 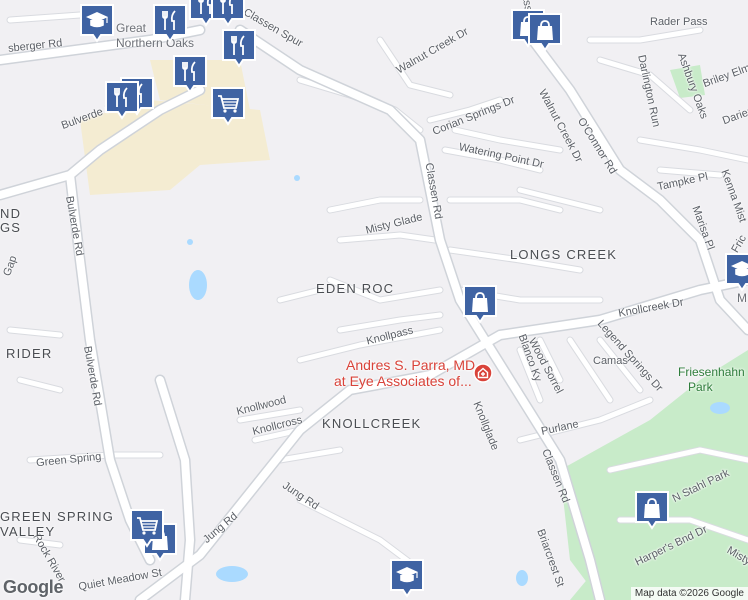 What do you see at coordinates (711, 372) in the screenshot?
I see `poi-label-friesenhahn-park: Friesenhahn` at bounding box center [711, 372].